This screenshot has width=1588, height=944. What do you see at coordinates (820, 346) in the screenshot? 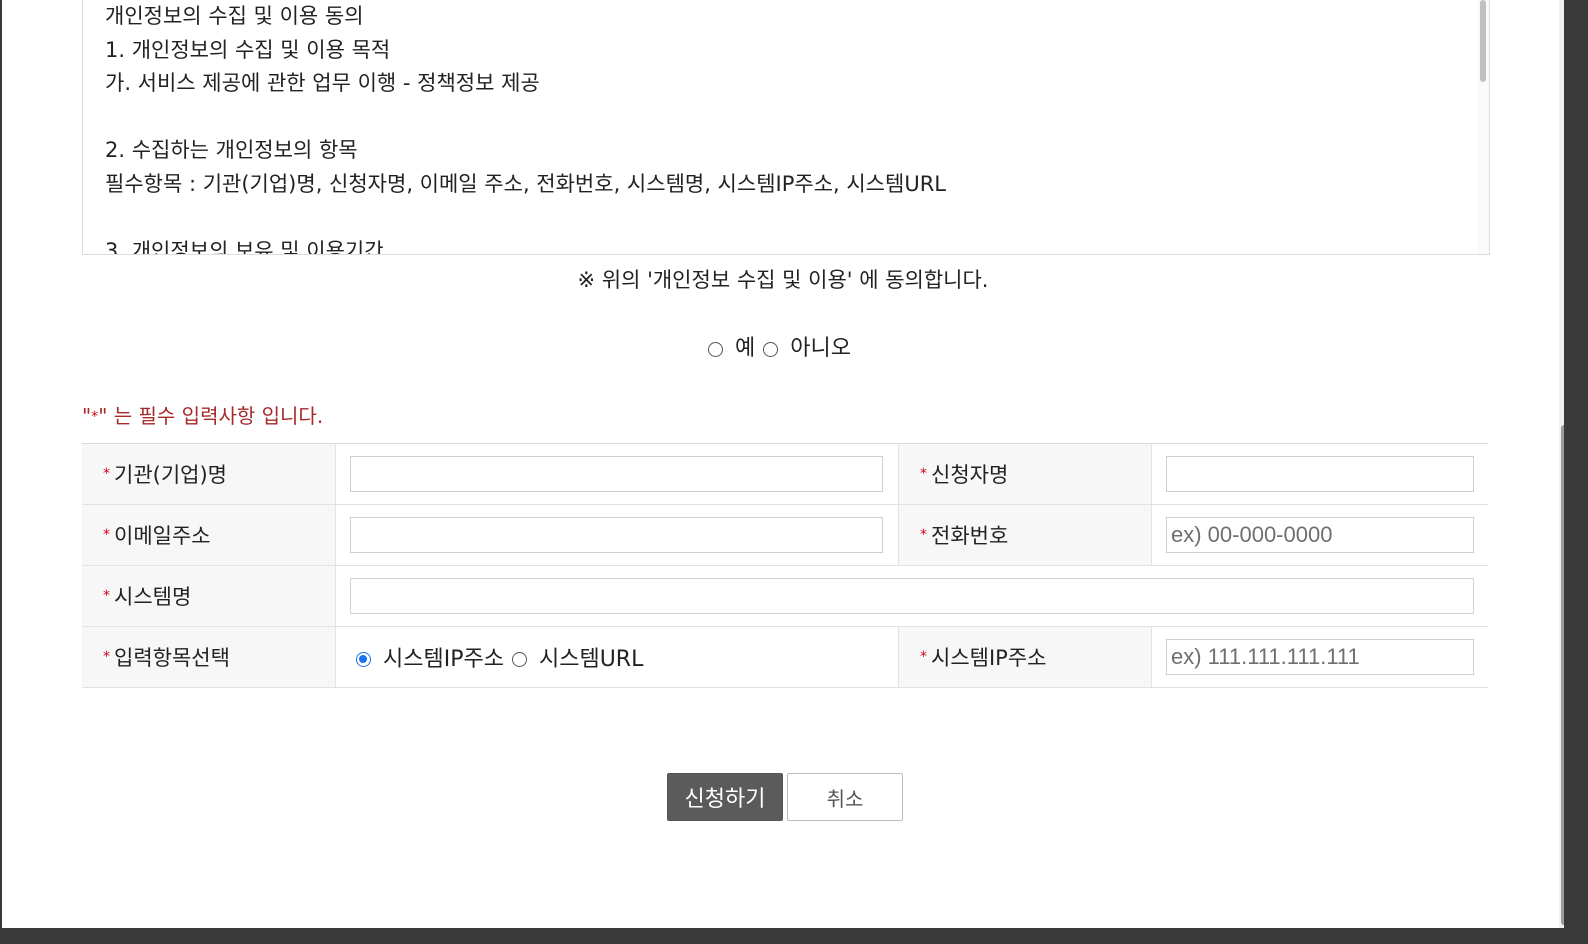
I see `agree-no-label: 아니오` at bounding box center [820, 346].